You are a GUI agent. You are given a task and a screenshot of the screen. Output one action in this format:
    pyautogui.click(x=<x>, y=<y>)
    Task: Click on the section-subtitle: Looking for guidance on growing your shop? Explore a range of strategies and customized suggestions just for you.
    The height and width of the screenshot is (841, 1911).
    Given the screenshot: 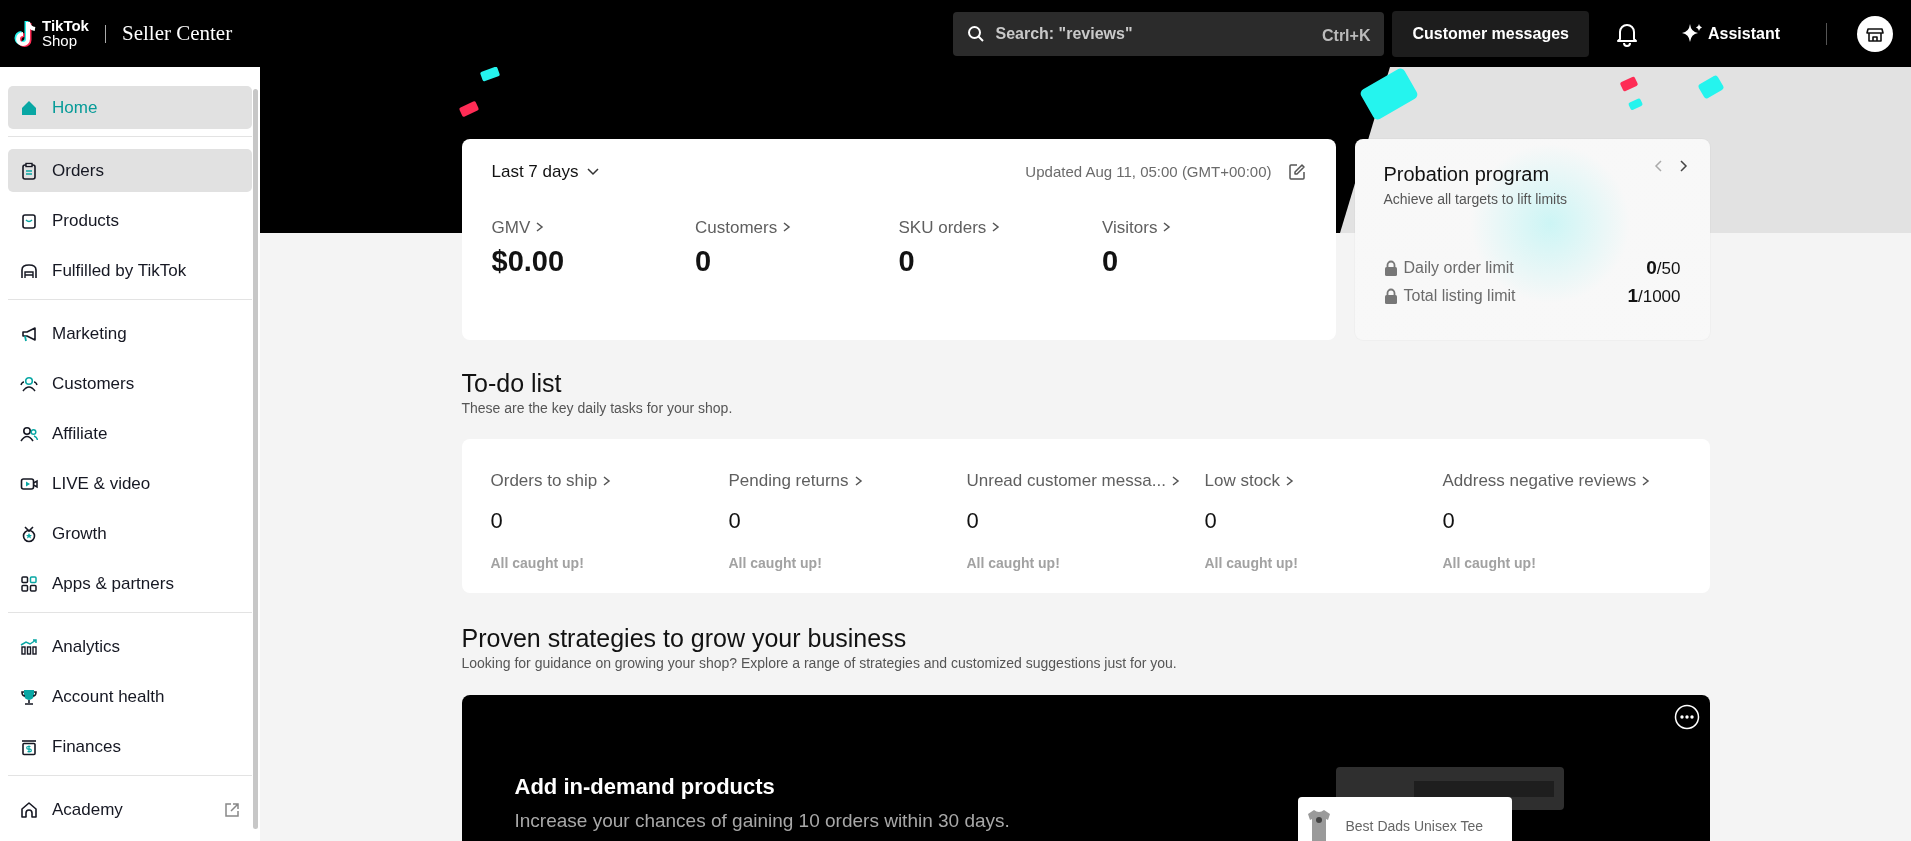 What is the action you would take?
    pyautogui.click(x=819, y=663)
    